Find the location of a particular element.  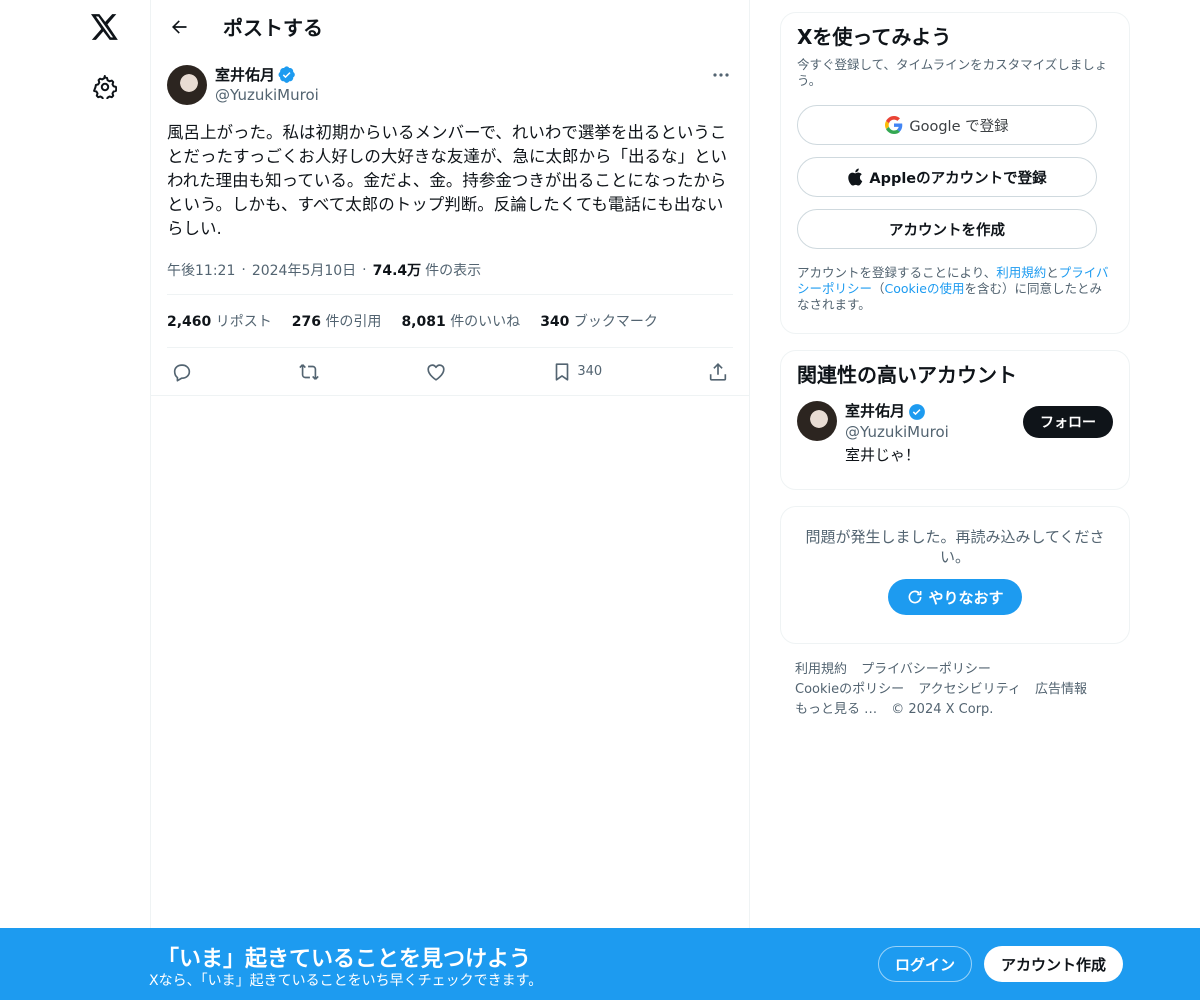

post-meta: 午後11:21 · 2024年5月10日 · 74.4万 件の表示 is located at coordinates (450, 276).